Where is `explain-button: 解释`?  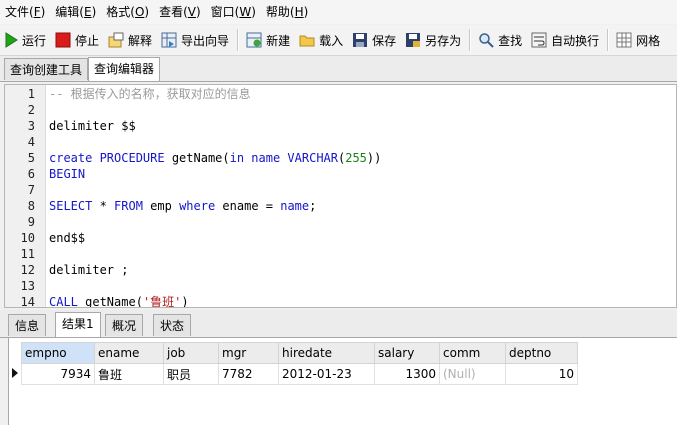
explain-button: 解释 is located at coordinates (130, 40).